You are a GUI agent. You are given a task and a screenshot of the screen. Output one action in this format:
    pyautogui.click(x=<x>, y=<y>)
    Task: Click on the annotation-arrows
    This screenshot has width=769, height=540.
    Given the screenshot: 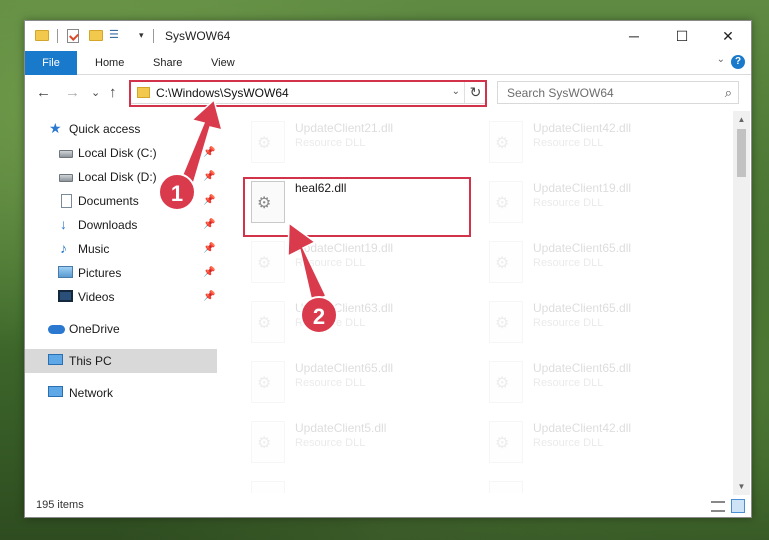 What is the action you would take?
    pyautogui.click(x=252, y=201)
    